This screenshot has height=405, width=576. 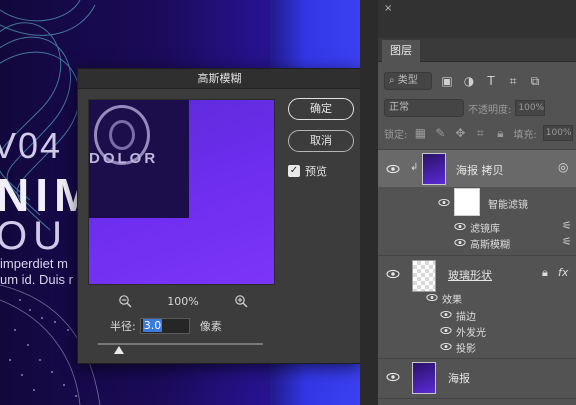 What do you see at coordinates (210, 326) in the screenshot?
I see `radius-unit: 像素` at bounding box center [210, 326].